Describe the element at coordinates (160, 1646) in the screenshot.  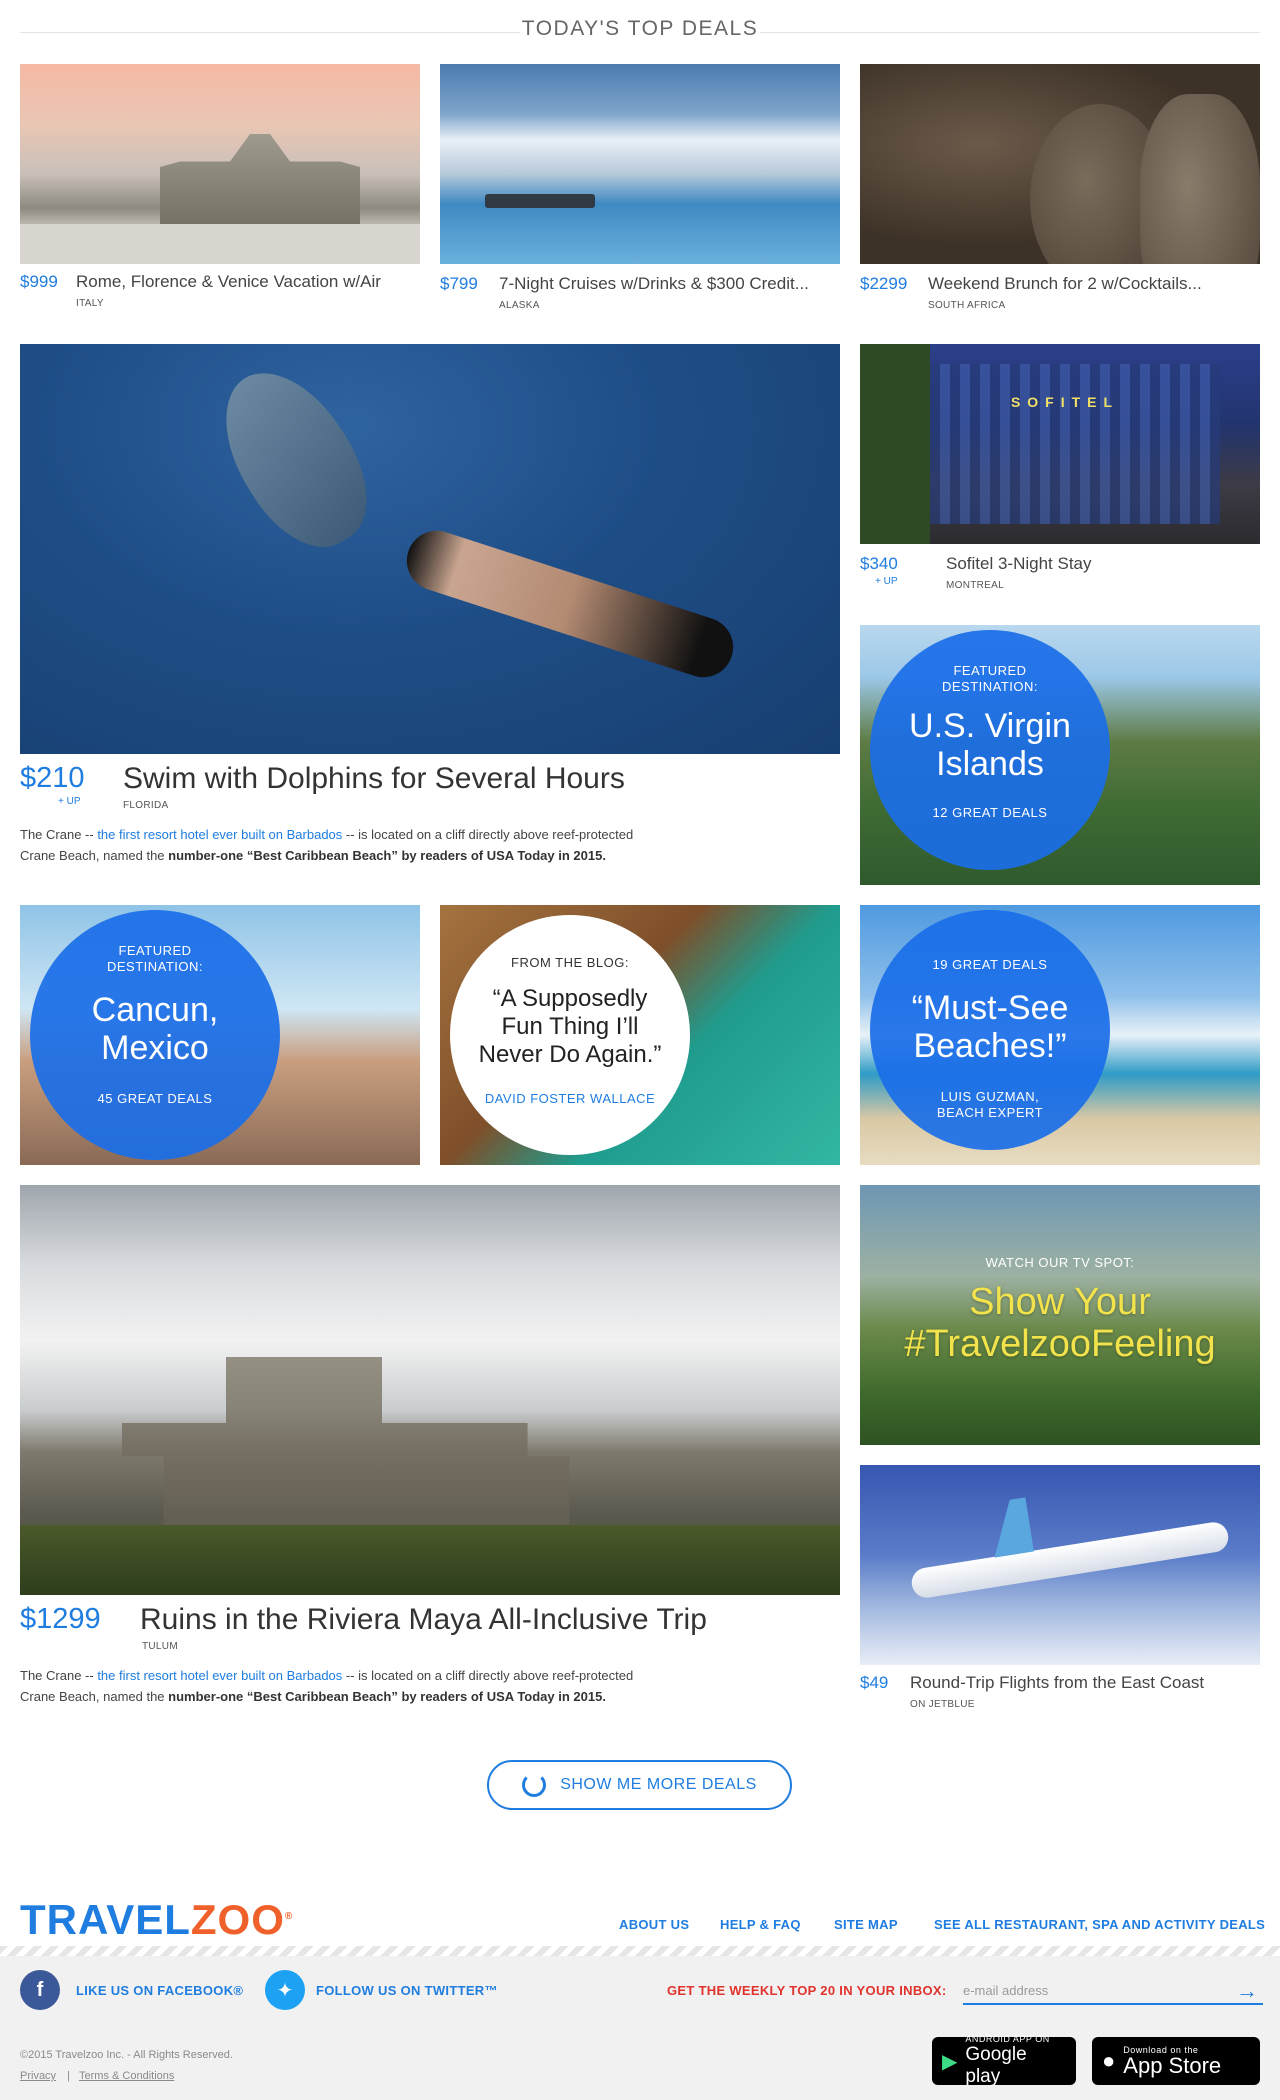
I see `deal-location: TULUM` at that location.